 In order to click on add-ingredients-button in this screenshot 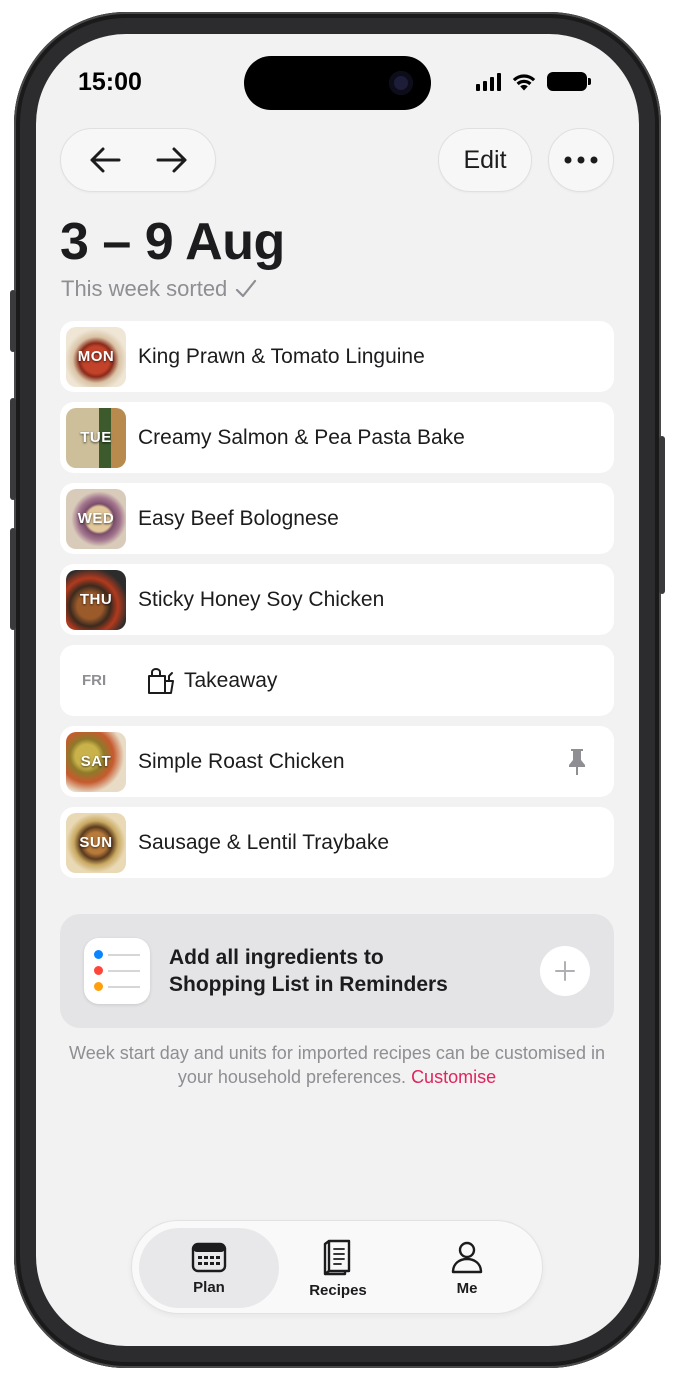, I will do `click(565, 971)`.